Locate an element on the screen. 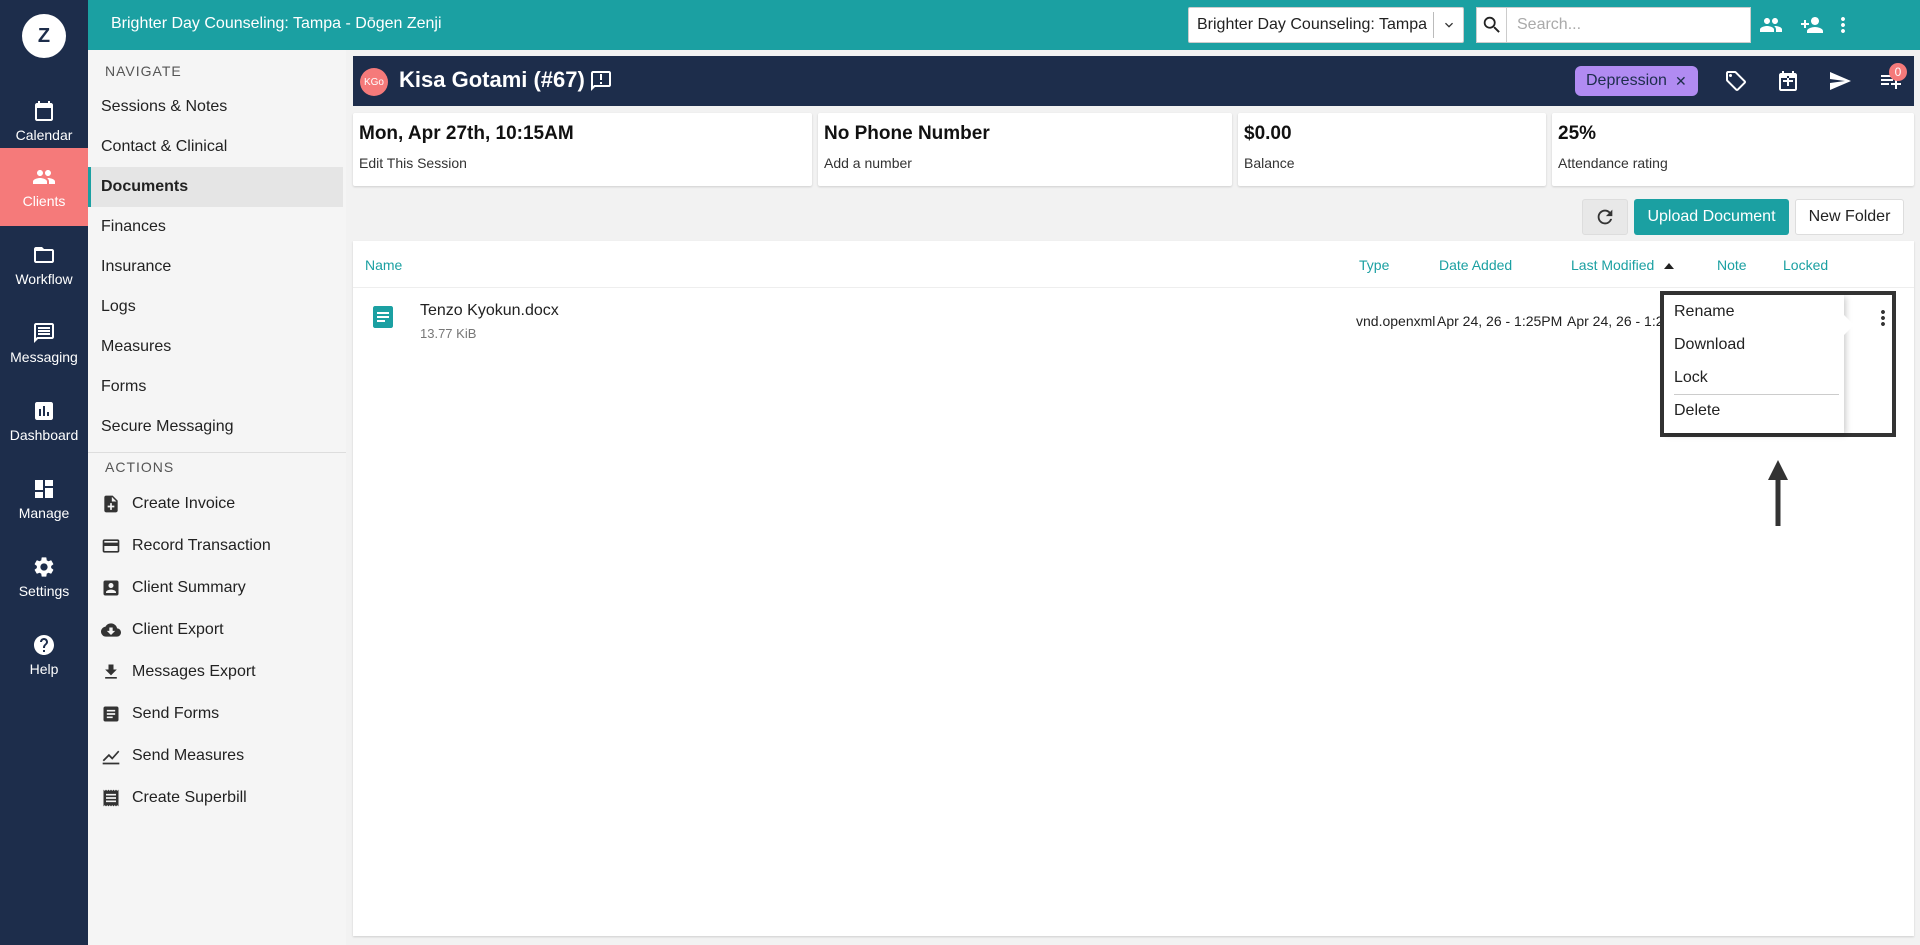  clients-icon is located at coordinates (44, 177).